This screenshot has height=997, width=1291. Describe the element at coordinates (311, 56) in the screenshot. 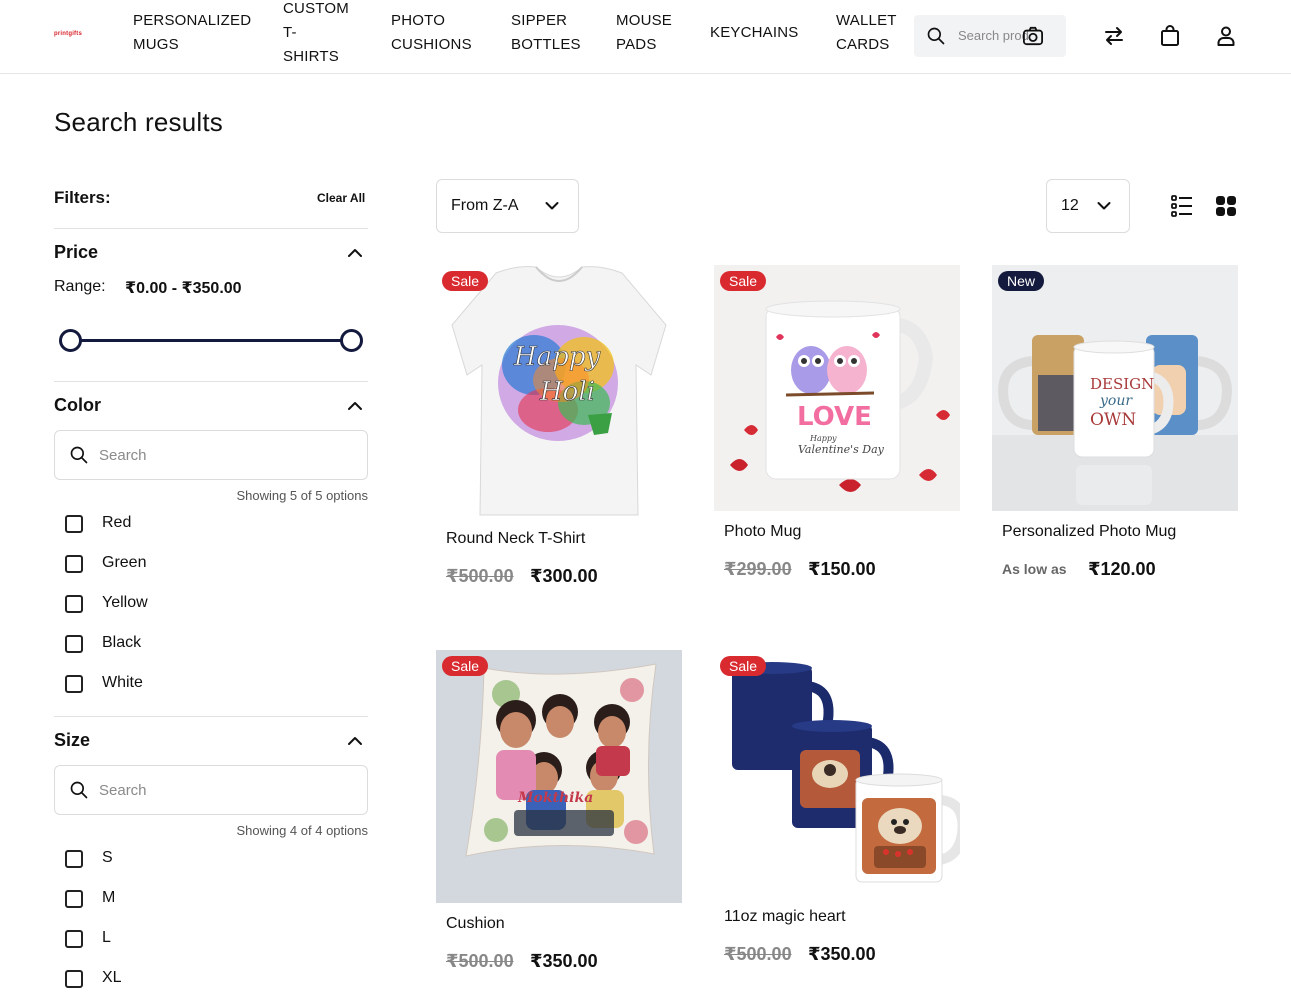

I see `nav-label: Shirts` at that location.